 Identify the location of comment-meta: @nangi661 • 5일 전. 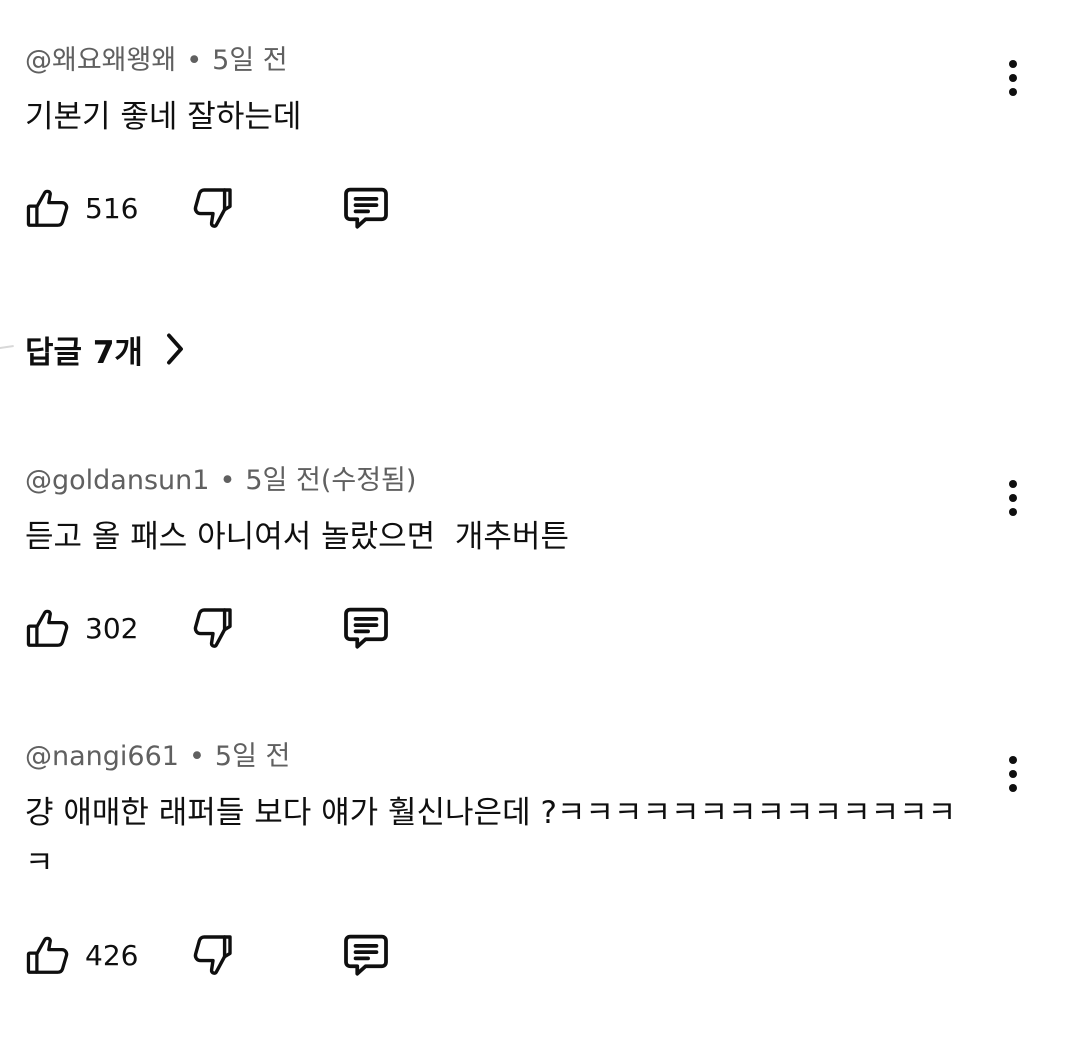
(157, 757).